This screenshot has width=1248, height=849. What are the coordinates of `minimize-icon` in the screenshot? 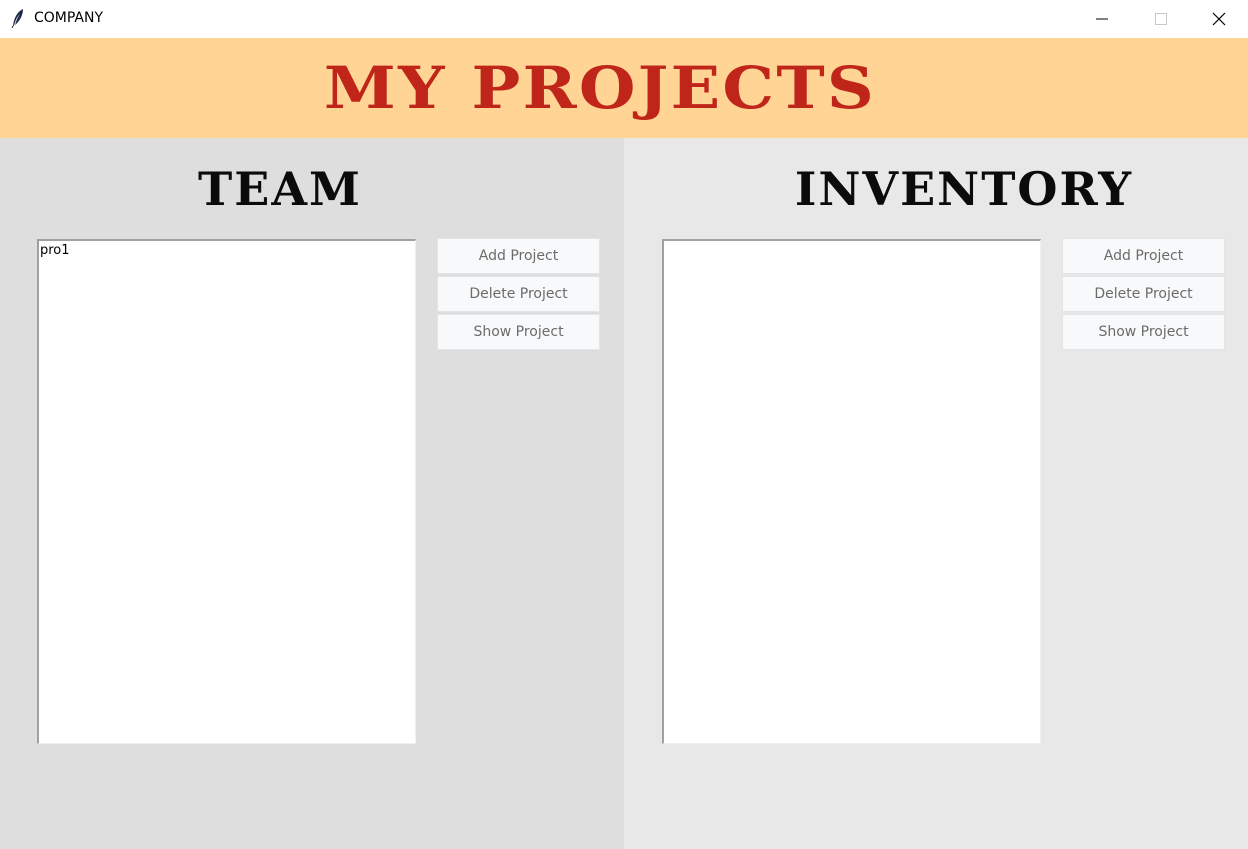 It's located at (1102, 19).